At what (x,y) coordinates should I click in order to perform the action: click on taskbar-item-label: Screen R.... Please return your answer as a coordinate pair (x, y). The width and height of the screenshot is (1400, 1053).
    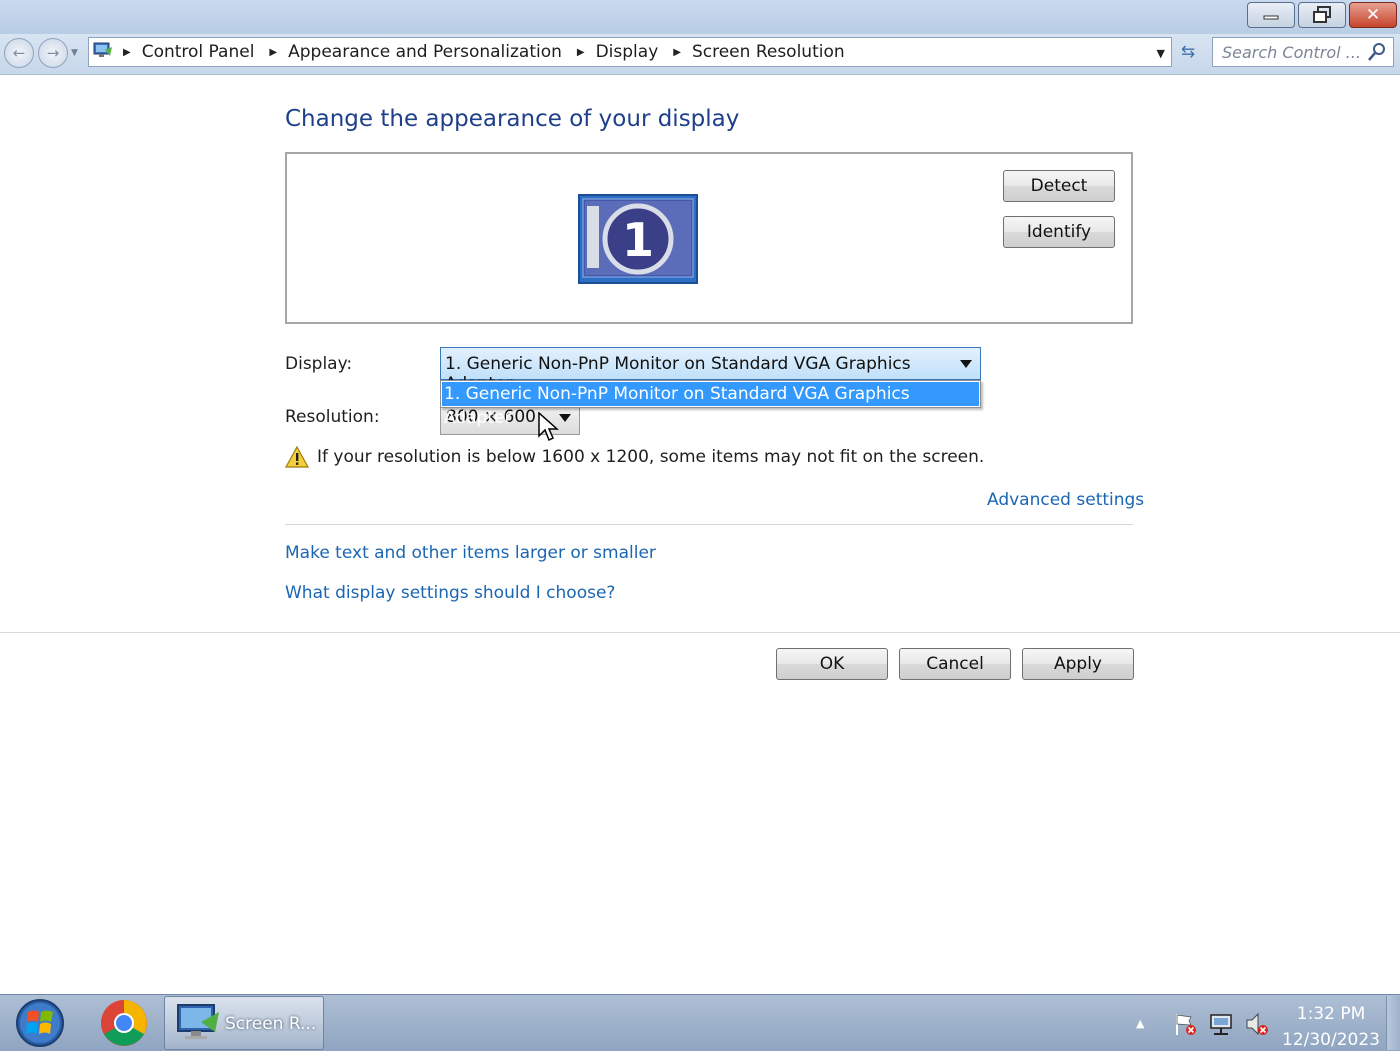
    Looking at the image, I should click on (271, 1024).